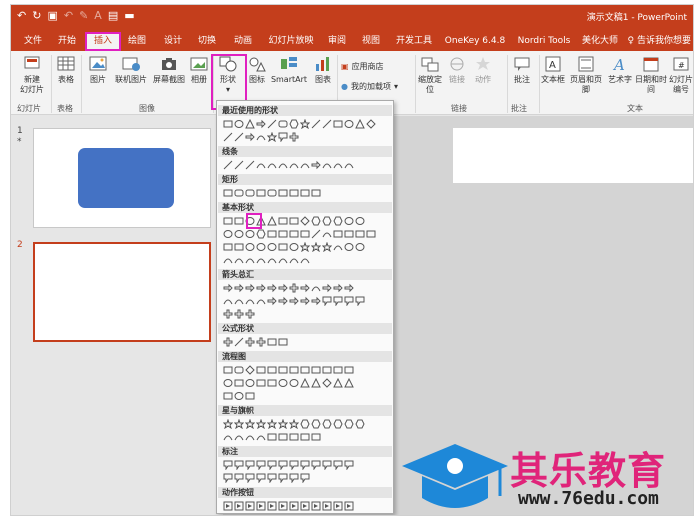 This screenshot has width=700, height=522. Describe the element at coordinates (362, 66) in the screenshot. I see `store-button: ▣ 应用商店` at that location.